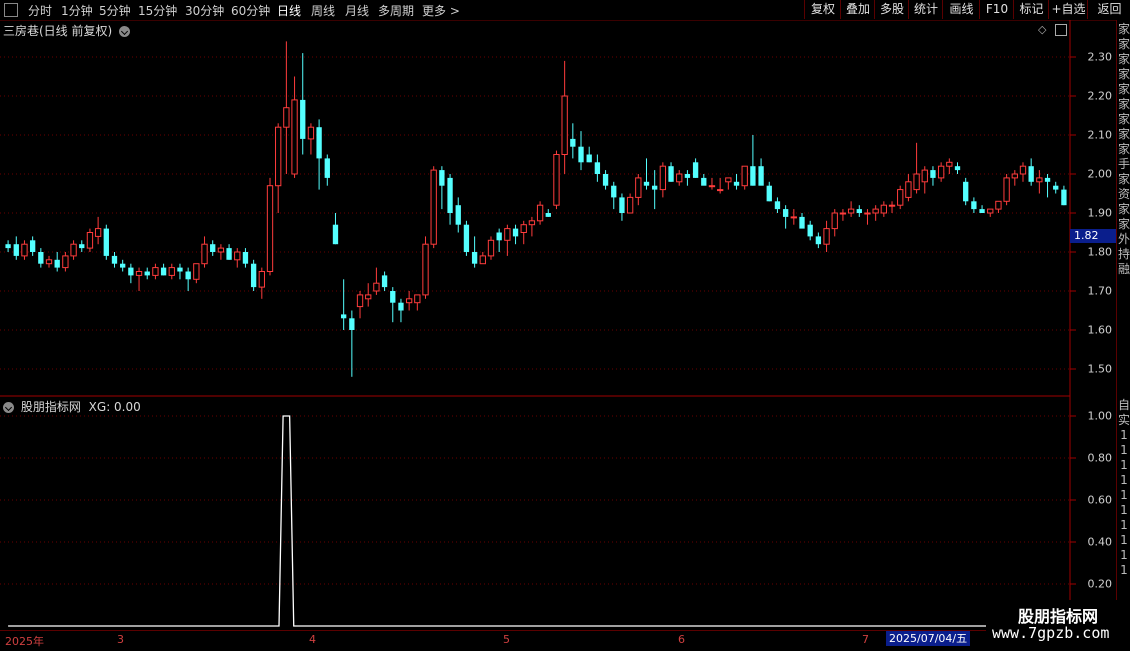 This screenshot has width=1130, height=651. Describe the element at coordinates (114, 407) in the screenshot. I see `indicator-value: XG: 0.00` at that location.